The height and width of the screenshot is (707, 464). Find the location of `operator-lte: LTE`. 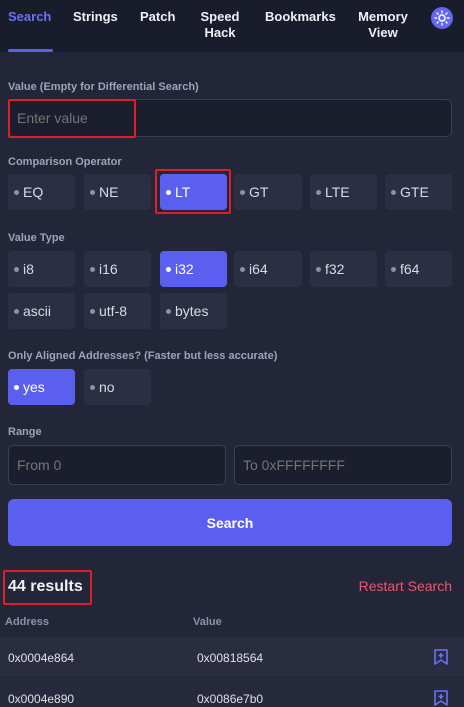

operator-lte: LTE is located at coordinates (343, 192).